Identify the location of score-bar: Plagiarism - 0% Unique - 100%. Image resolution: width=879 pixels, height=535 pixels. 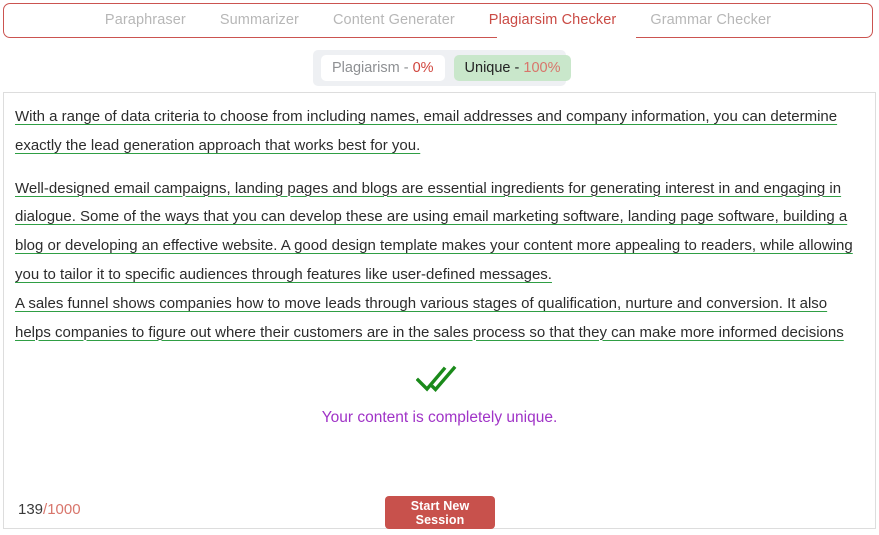
(442, 68).